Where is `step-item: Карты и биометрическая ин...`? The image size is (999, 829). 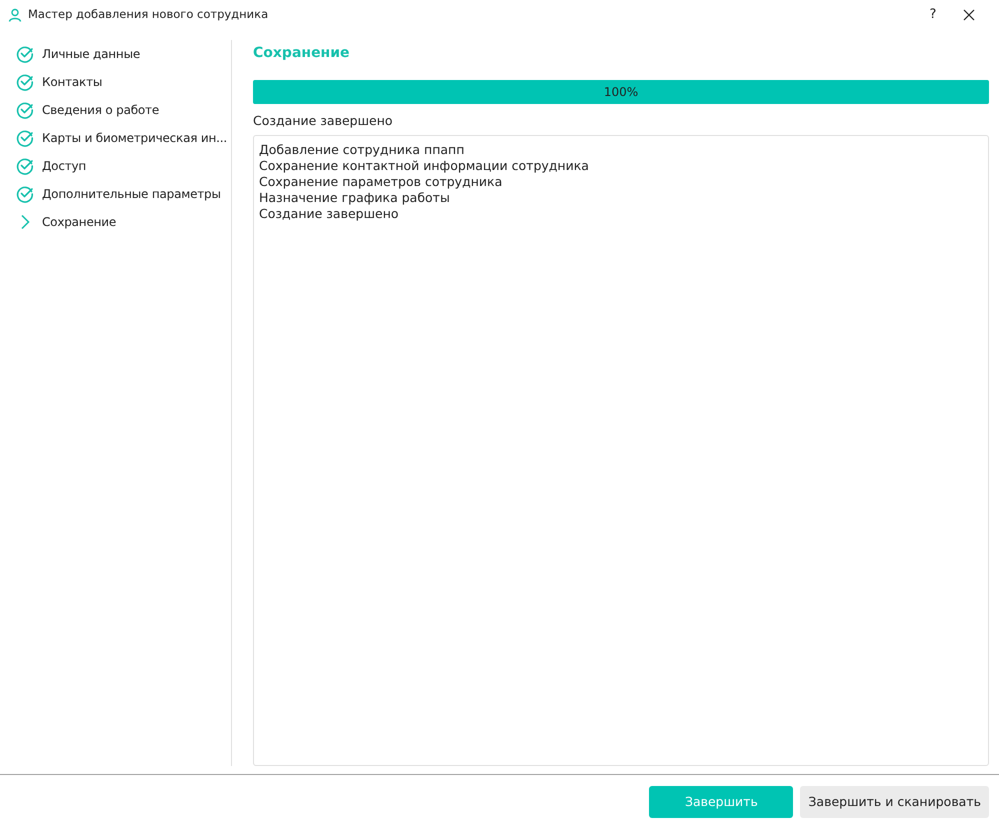 step-item: Карты и биометрическая ин... is located at coordinates (134, 138).